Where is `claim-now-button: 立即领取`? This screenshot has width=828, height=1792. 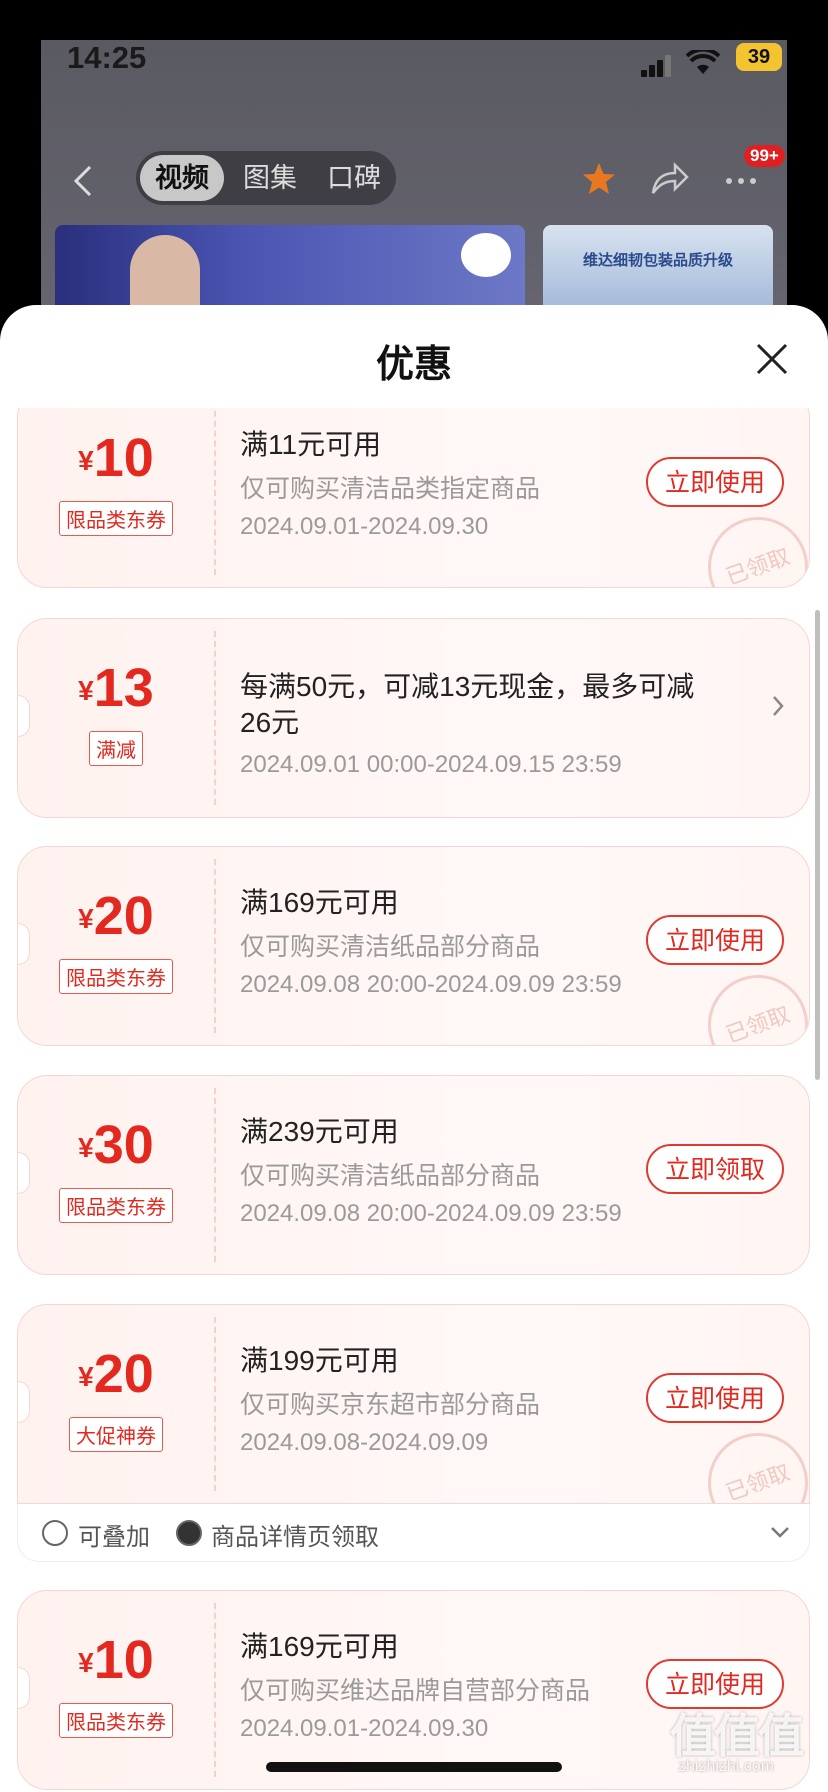
claim-now-button: 立即领取 is located at coordinates (715, 1169).